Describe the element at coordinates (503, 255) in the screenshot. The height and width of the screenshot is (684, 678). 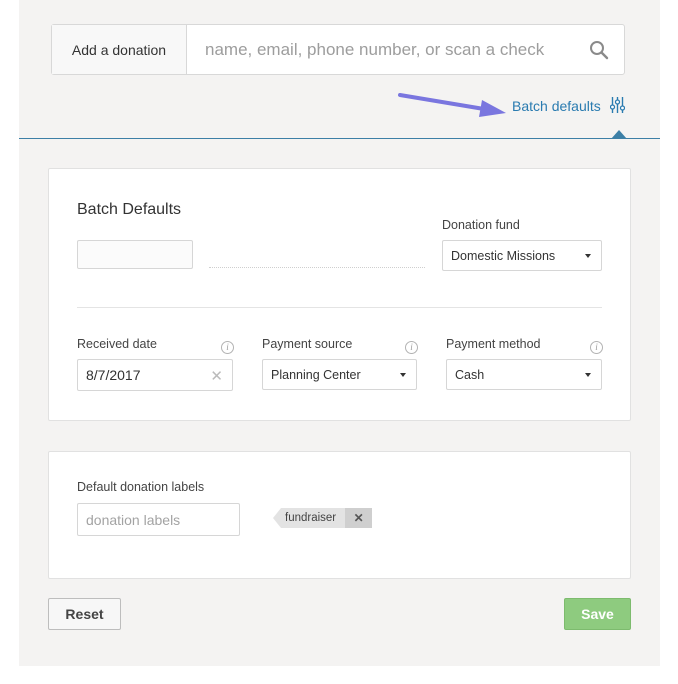
I see `donation-fund-value: Domestic Missions` at that location.